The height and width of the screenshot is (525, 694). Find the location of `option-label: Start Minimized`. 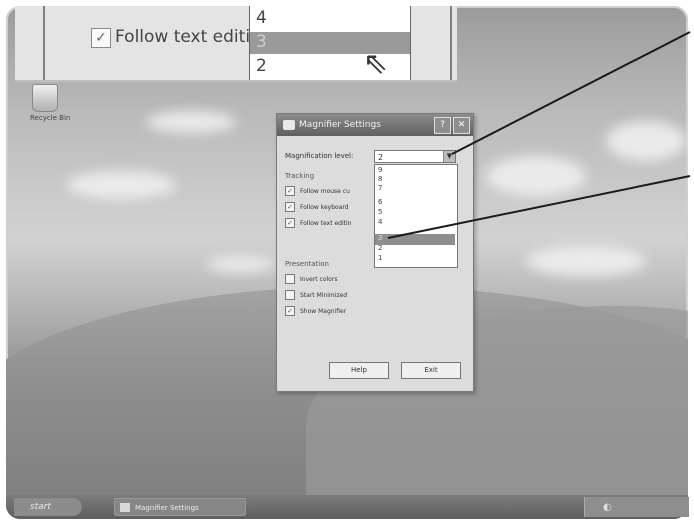

option-label: Start Minimized is located at coordinates (324, 295).